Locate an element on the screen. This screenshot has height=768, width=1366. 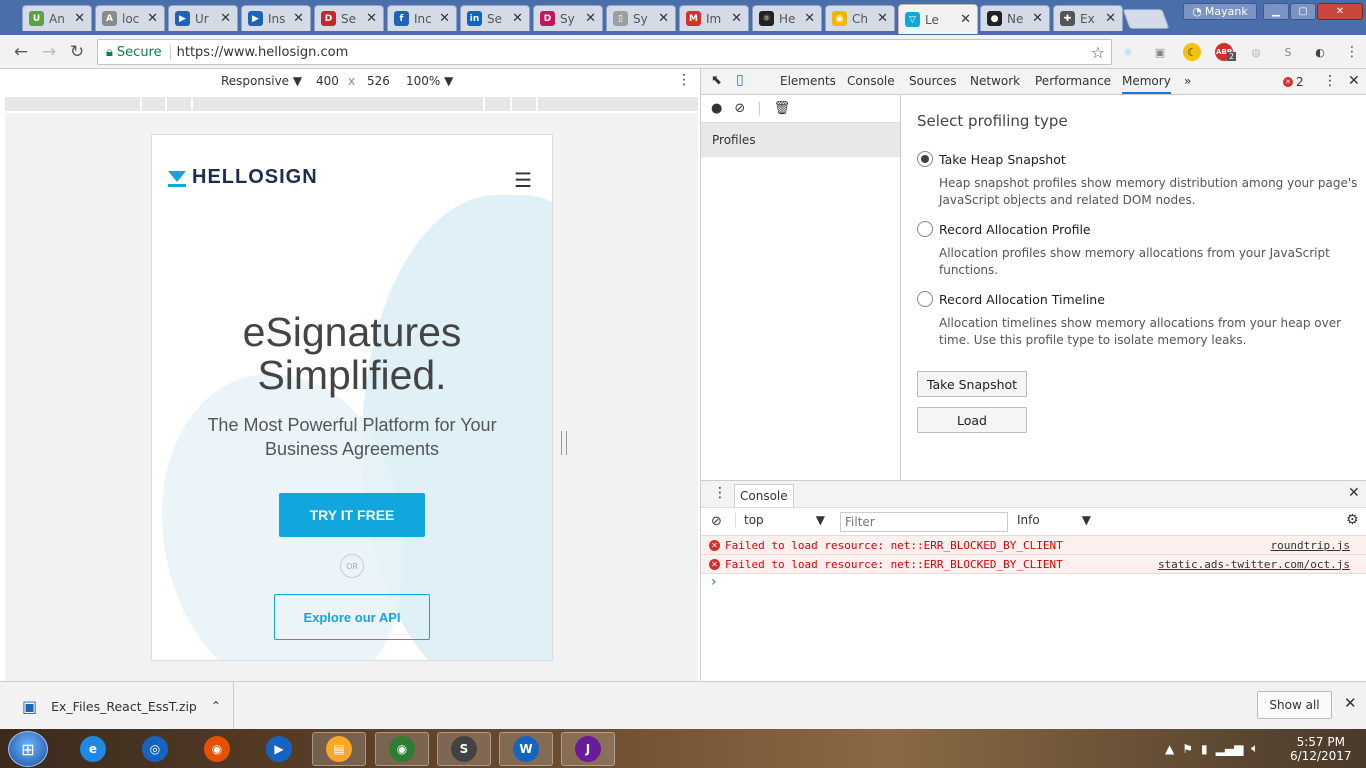
volume-icon: 🔈︎ is located at coordinates (1254, 748).